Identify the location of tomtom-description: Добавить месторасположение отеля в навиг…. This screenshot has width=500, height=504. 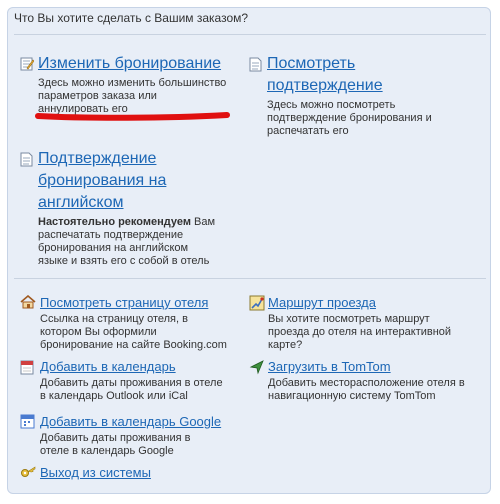
(366, 389).